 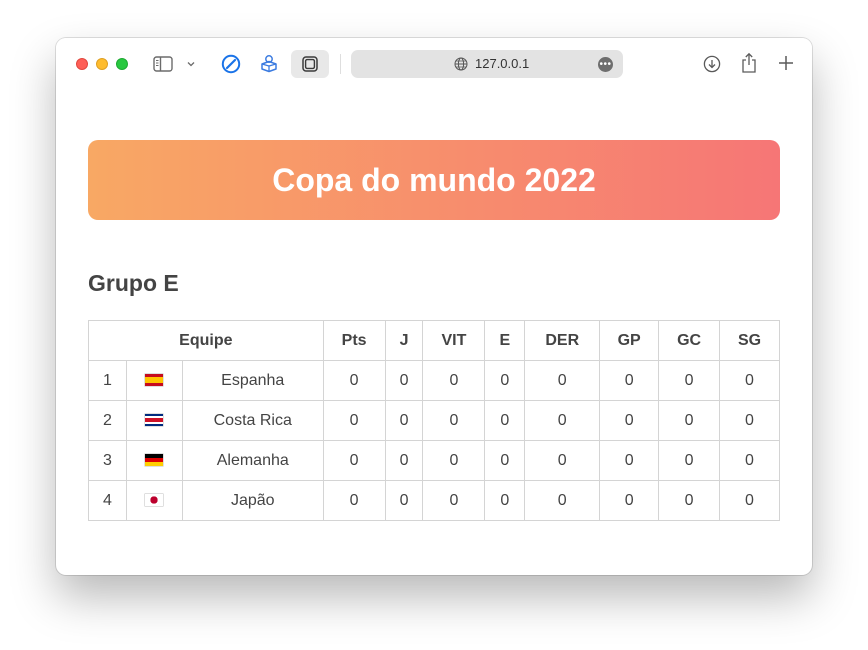 I want to click on browser-toolbar: 127.0.0.1 •••, so click(x=434, y=64).